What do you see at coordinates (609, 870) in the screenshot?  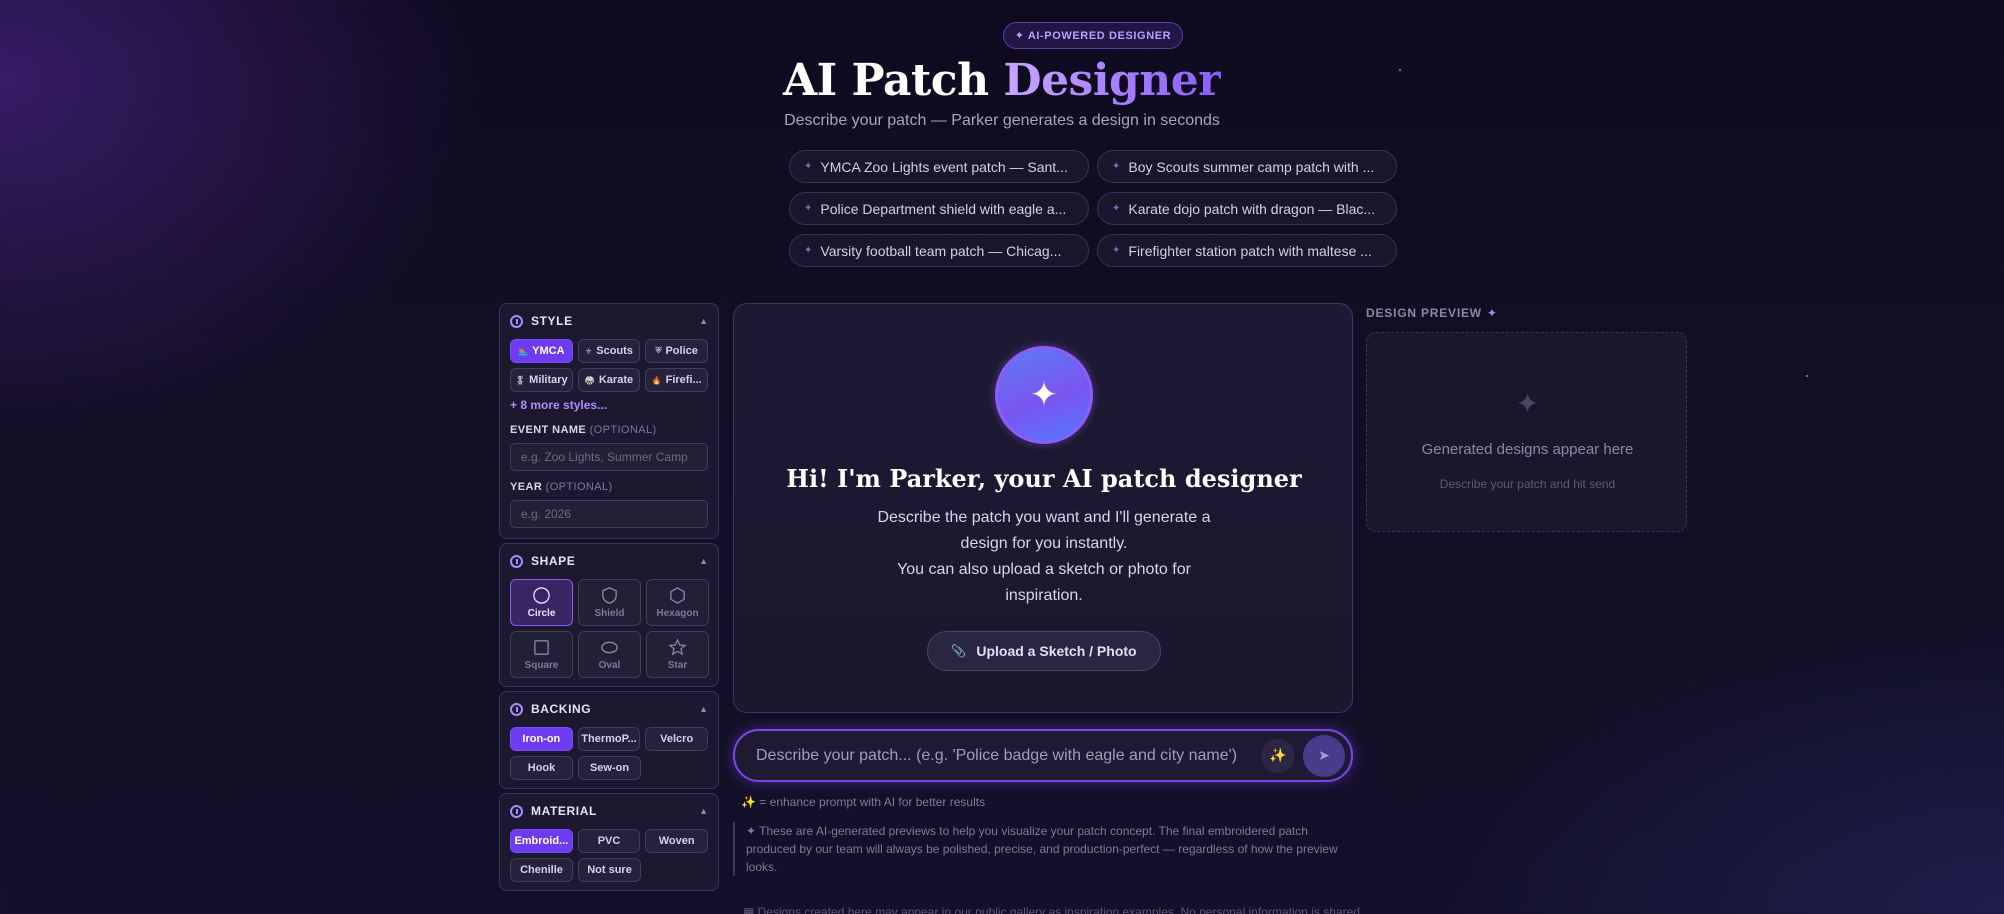 I see `material-option-not-sure: Not sure` at bounding box center [609, 870].